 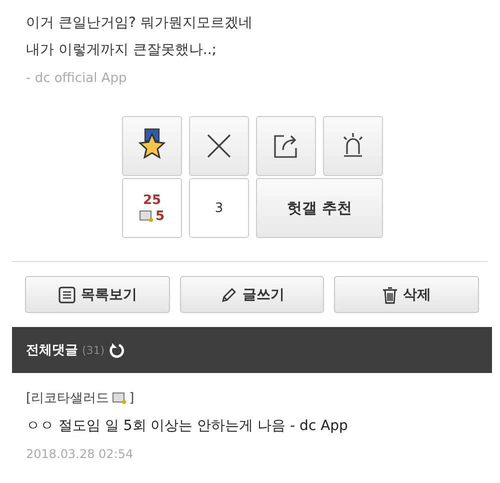 What do you see at coordinates (77, 79) in the screenshot?
I see `signature-text: - dc official App` at bounding box center [77, 79].